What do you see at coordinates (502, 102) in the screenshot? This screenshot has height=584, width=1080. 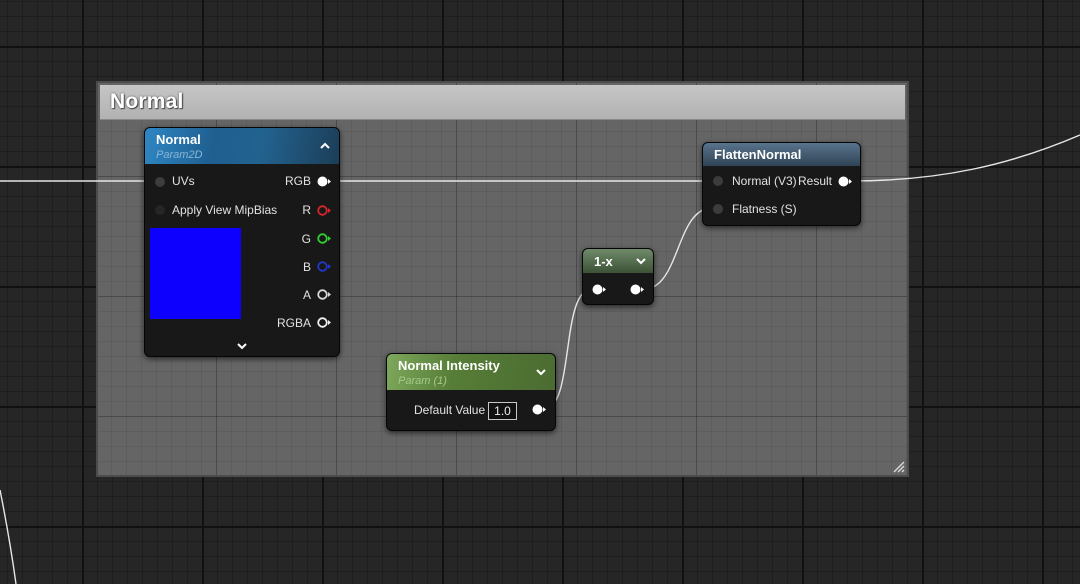 I see `comment-header: Normal` at bounding box center [502, 102].